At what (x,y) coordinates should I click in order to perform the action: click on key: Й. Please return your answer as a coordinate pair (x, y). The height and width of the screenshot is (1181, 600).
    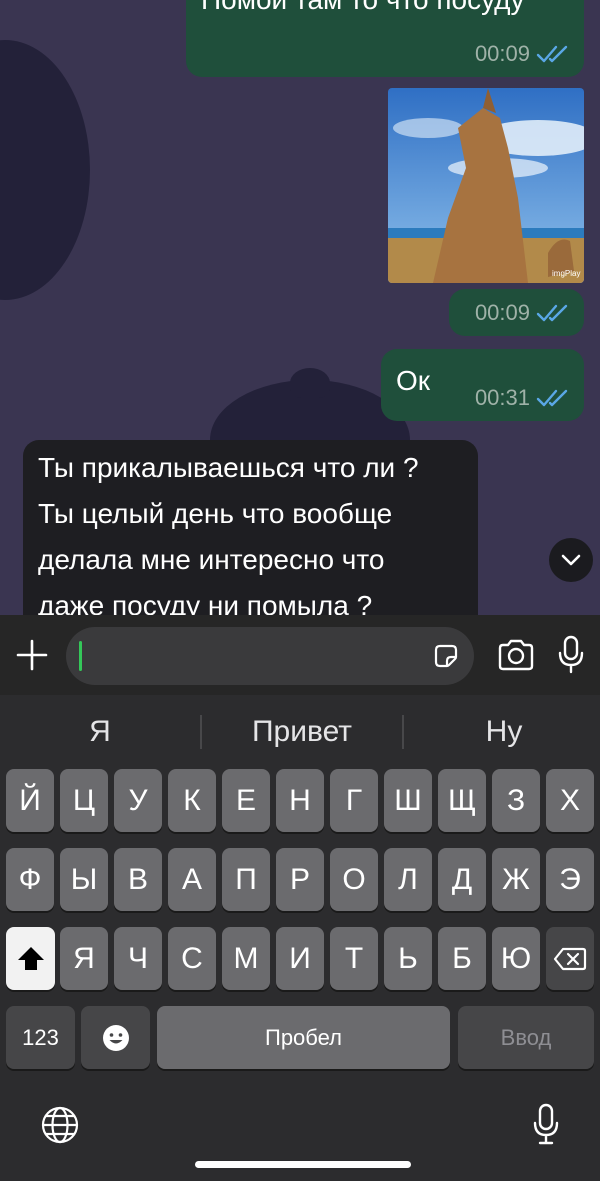
    Looking at the image, I should click on (30, 800).